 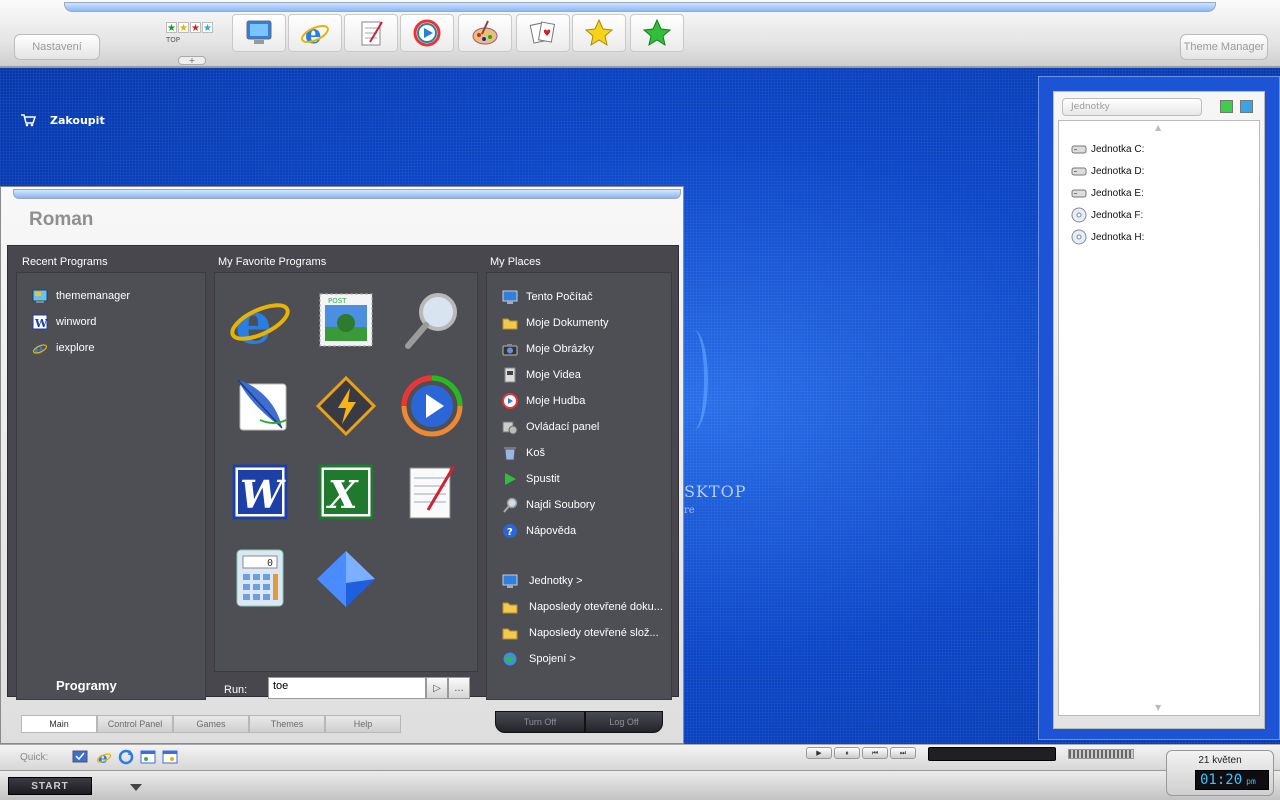 I want to click on recent-item-winword: W winword, so click(x=64, y=322).